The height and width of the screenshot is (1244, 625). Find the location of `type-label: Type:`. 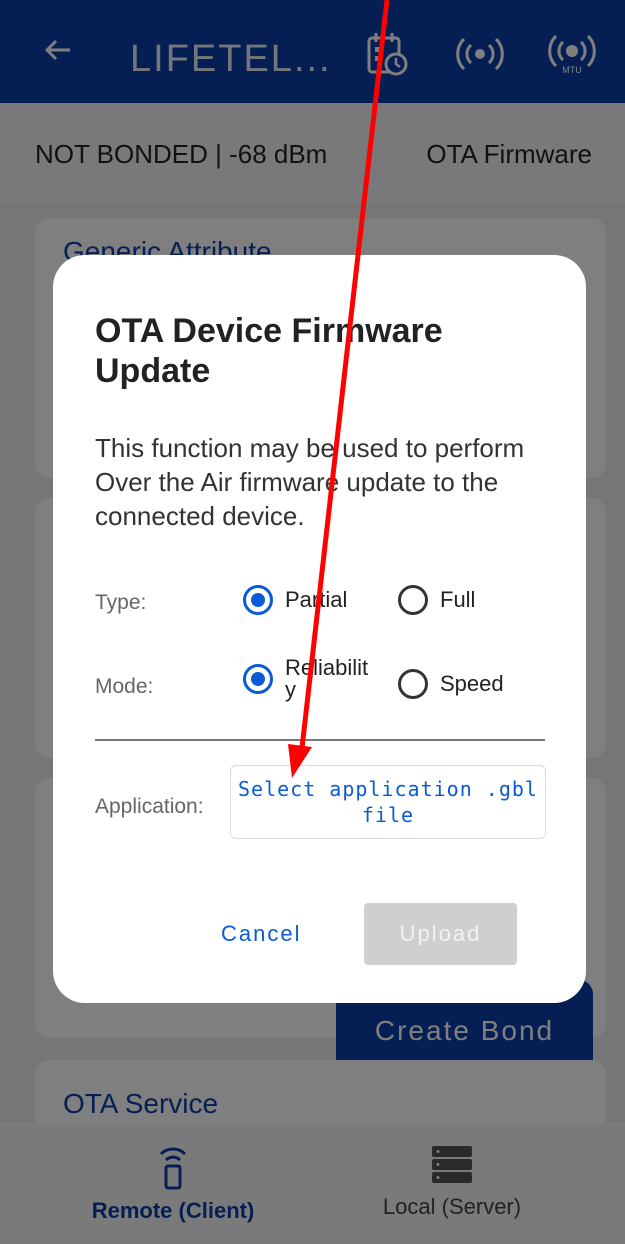

type-label: Type: is located at coordinates (121, 602).